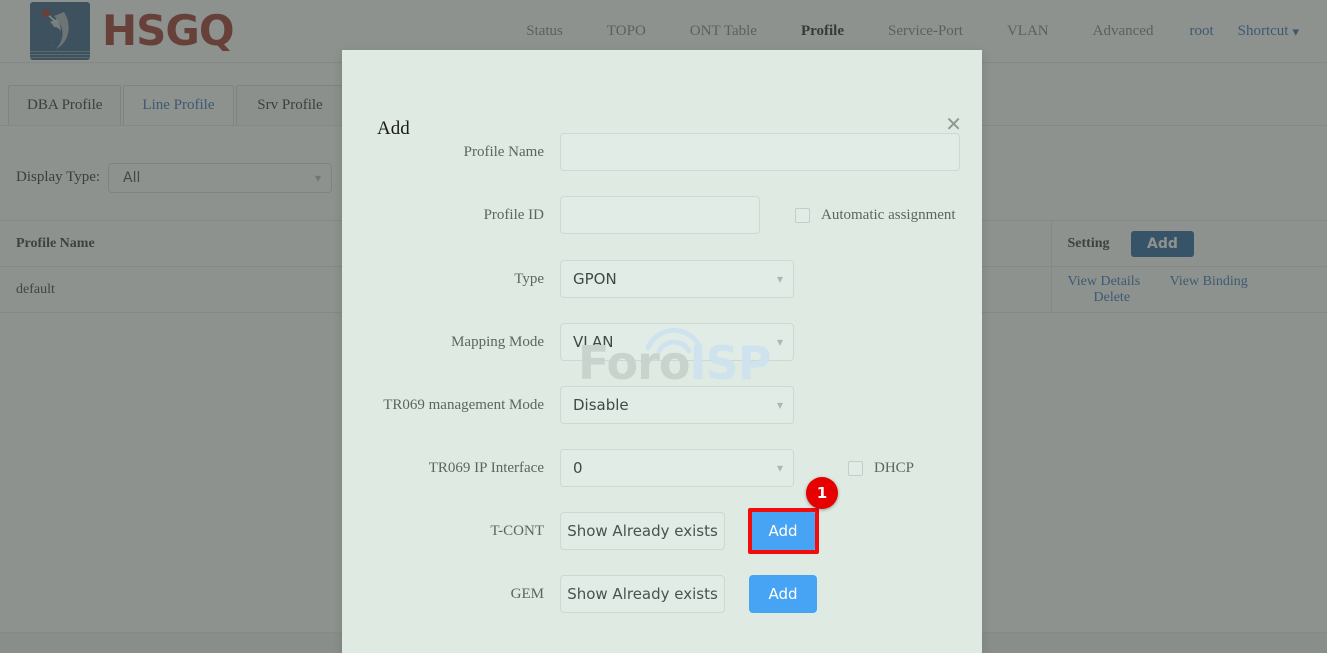 This screenshot has height=653, width=1327. What do you see at coordinates (677, 279) in the screenshot?
I see `type-select: GPON ▾` at bounding box center [677, 279].